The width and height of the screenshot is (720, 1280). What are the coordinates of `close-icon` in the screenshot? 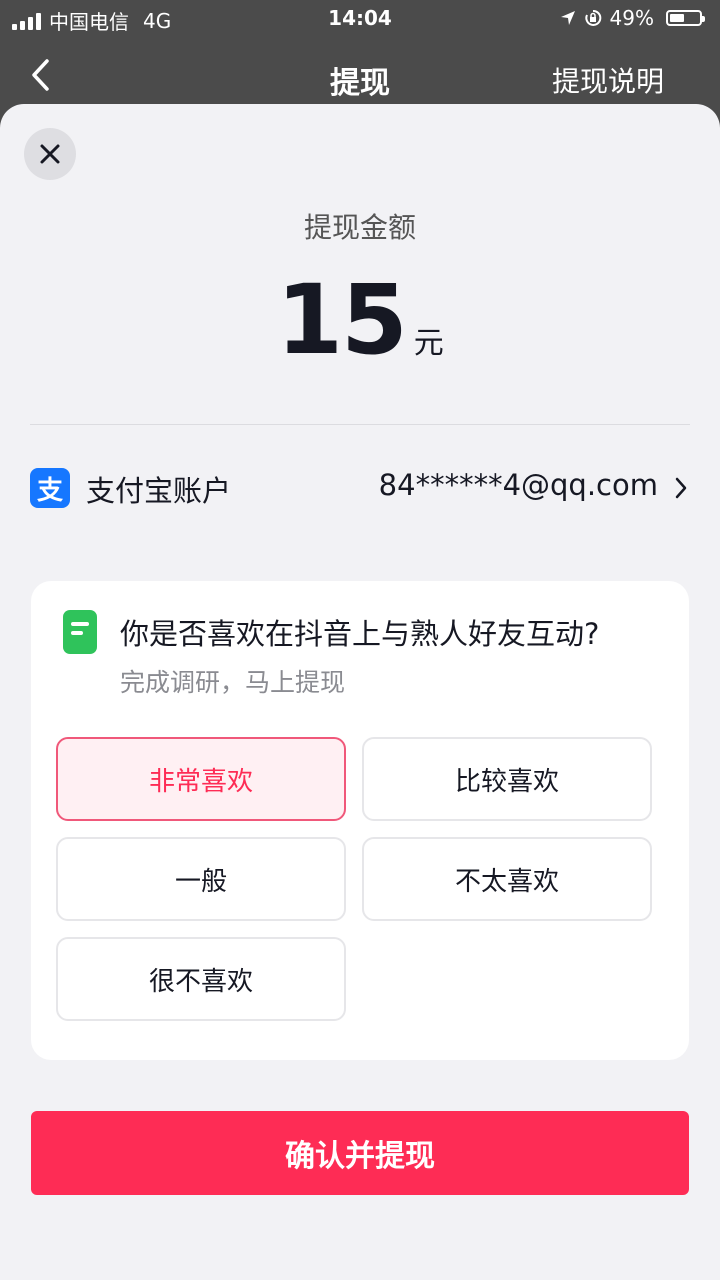 It's located at (50, 154).